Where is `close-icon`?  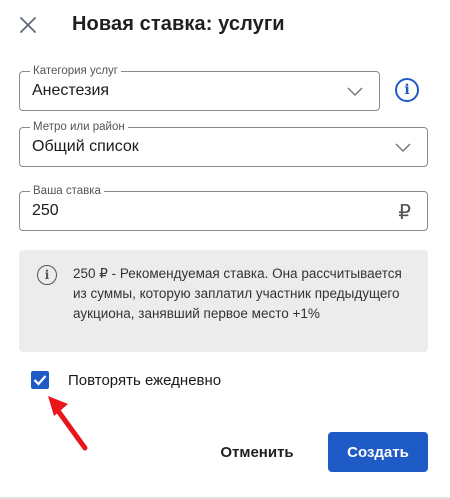
close-icon is located at coordinates (28, 25).